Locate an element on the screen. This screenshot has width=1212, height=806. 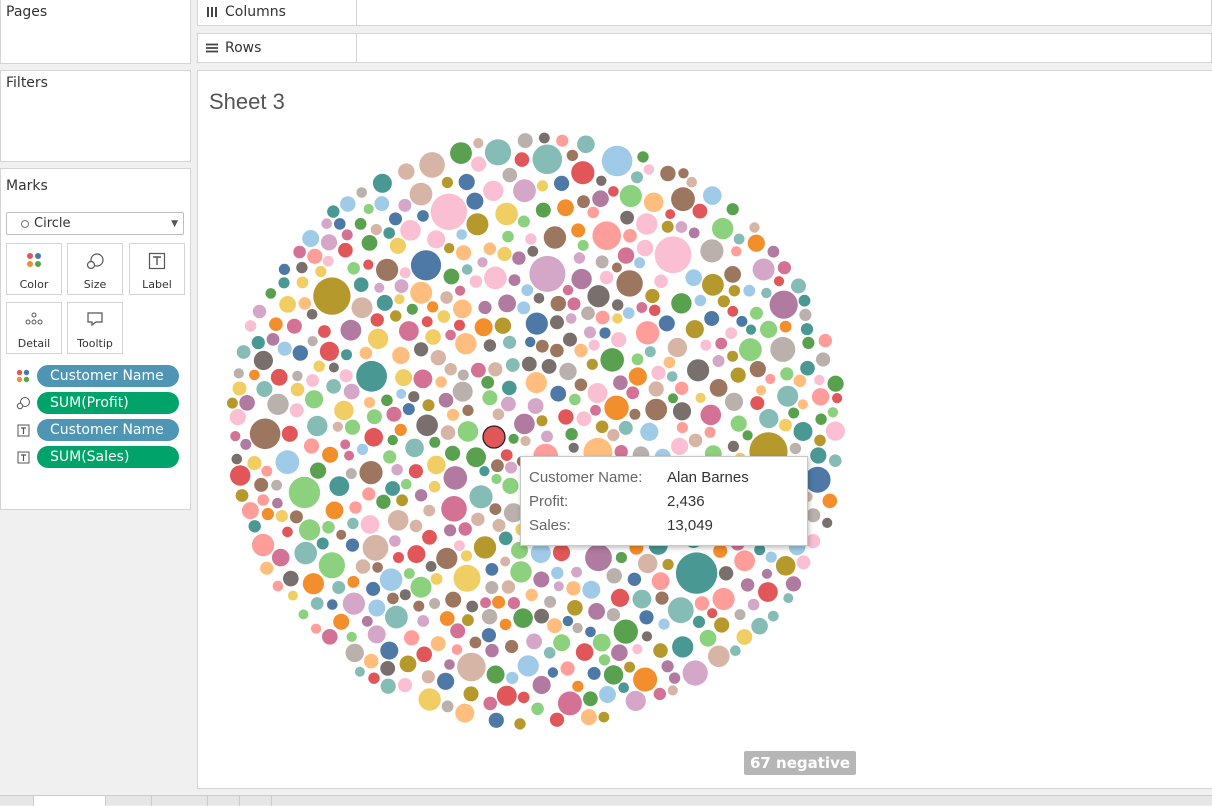
field-pill-label-name: Customer Name is located at coordinates (108, 430).